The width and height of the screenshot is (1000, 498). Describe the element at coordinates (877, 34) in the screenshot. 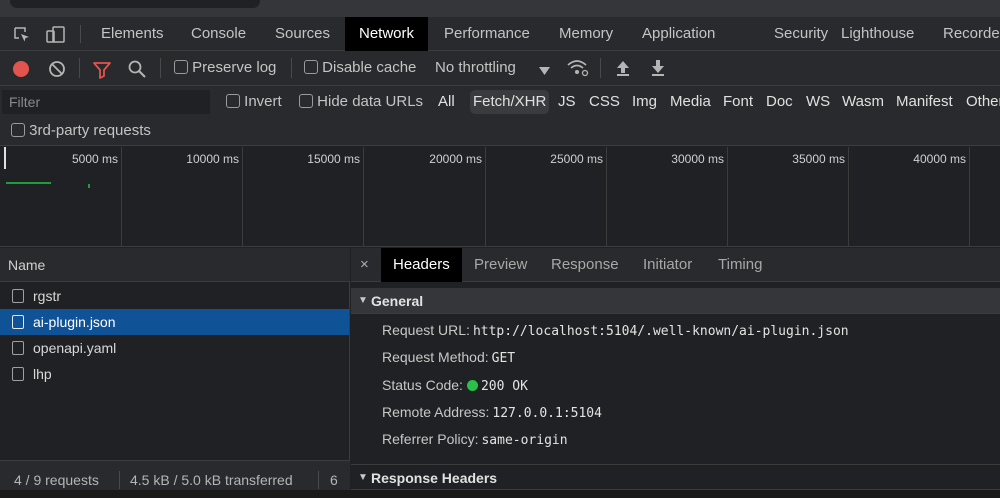

I see `tab-lighthouse: Lighthouse` at that location.